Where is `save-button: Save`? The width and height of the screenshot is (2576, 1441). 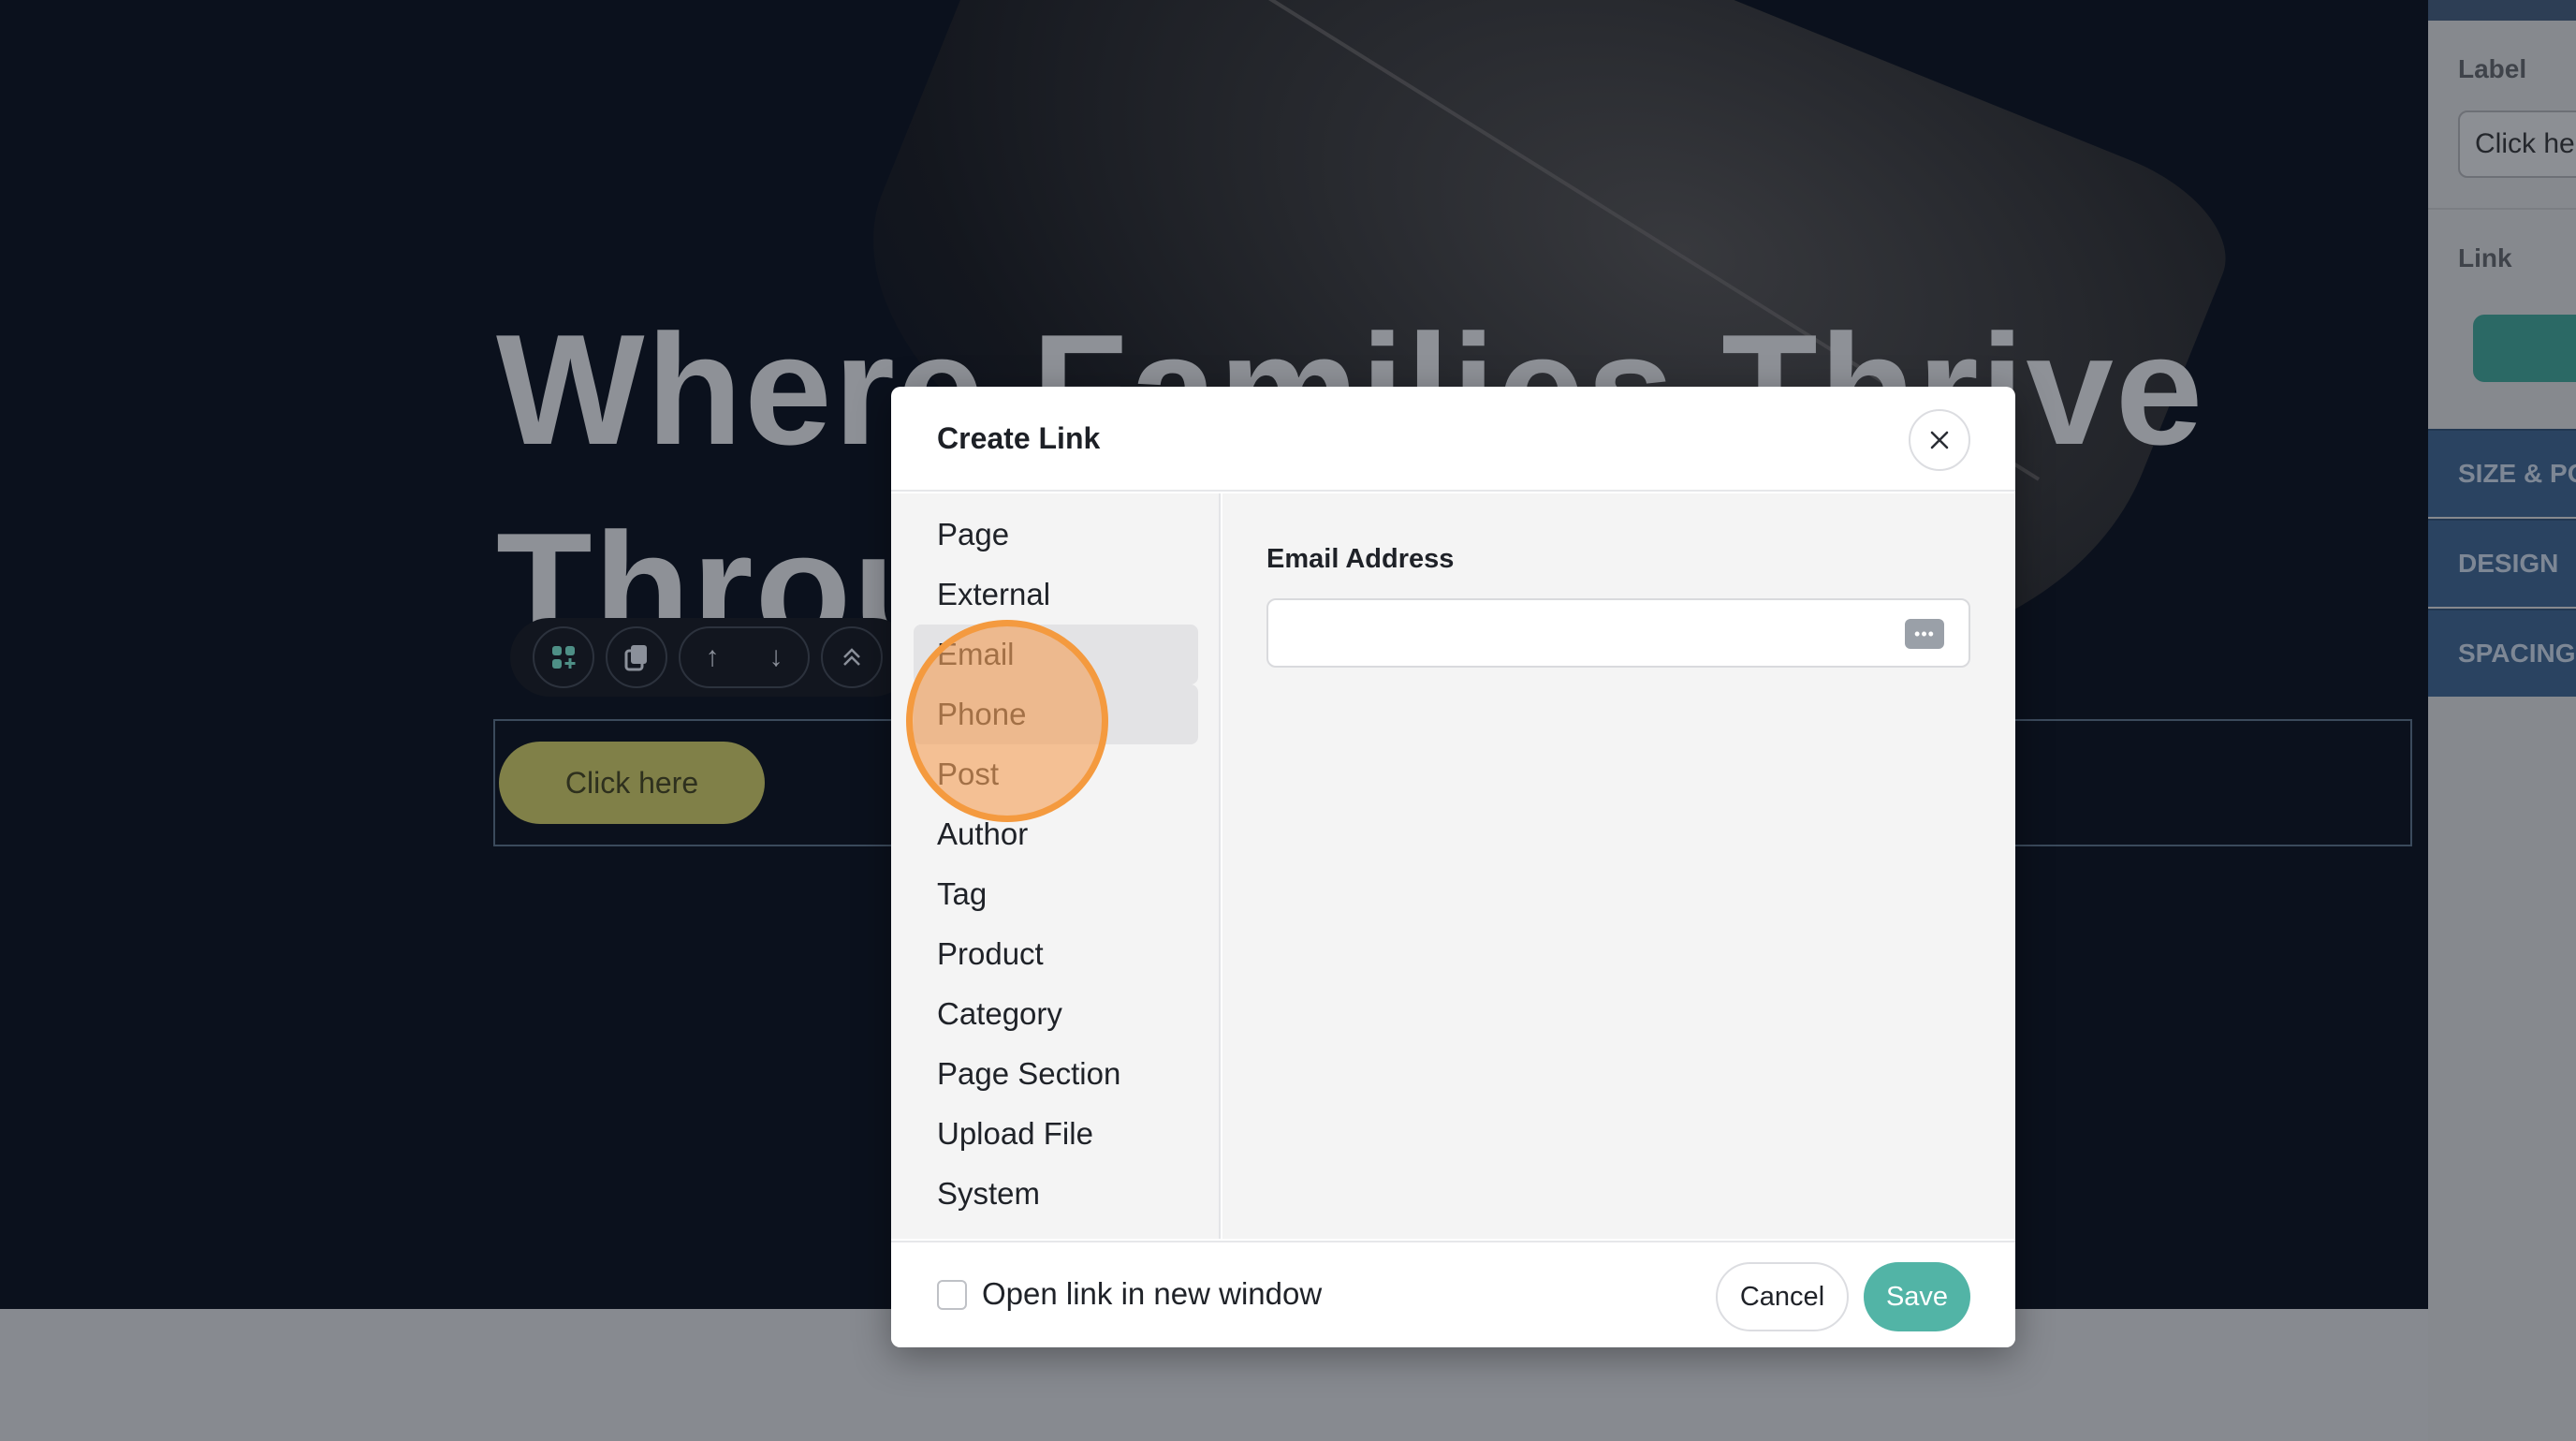
save-button: Save is located at coordinates (1917, 1296).